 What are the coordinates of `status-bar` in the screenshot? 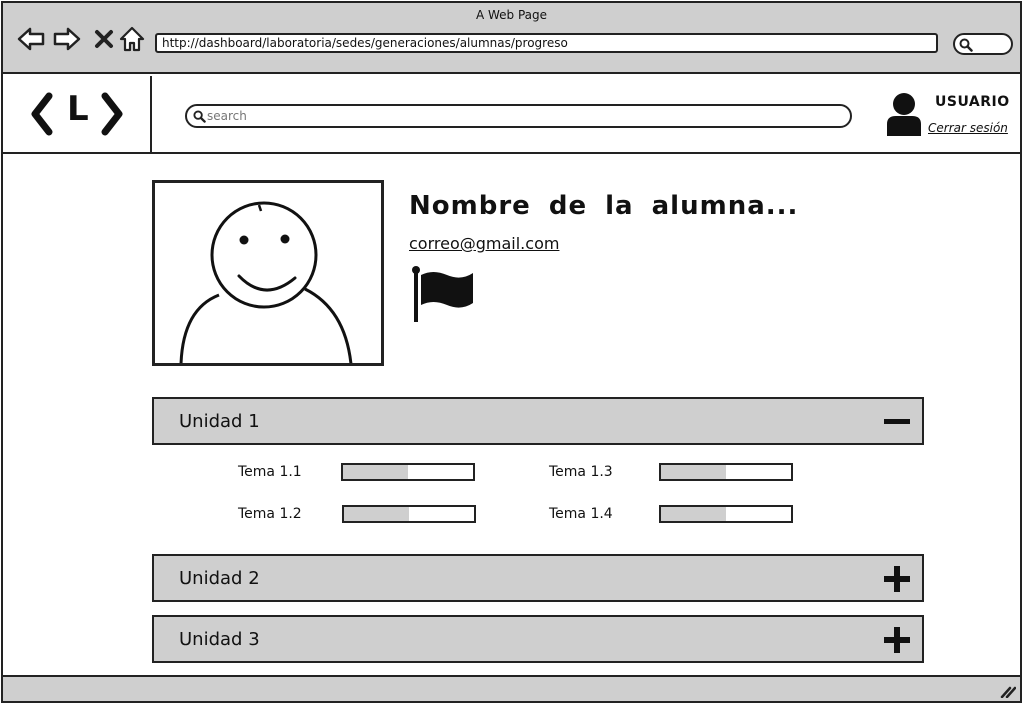 It's located at (511, 688).